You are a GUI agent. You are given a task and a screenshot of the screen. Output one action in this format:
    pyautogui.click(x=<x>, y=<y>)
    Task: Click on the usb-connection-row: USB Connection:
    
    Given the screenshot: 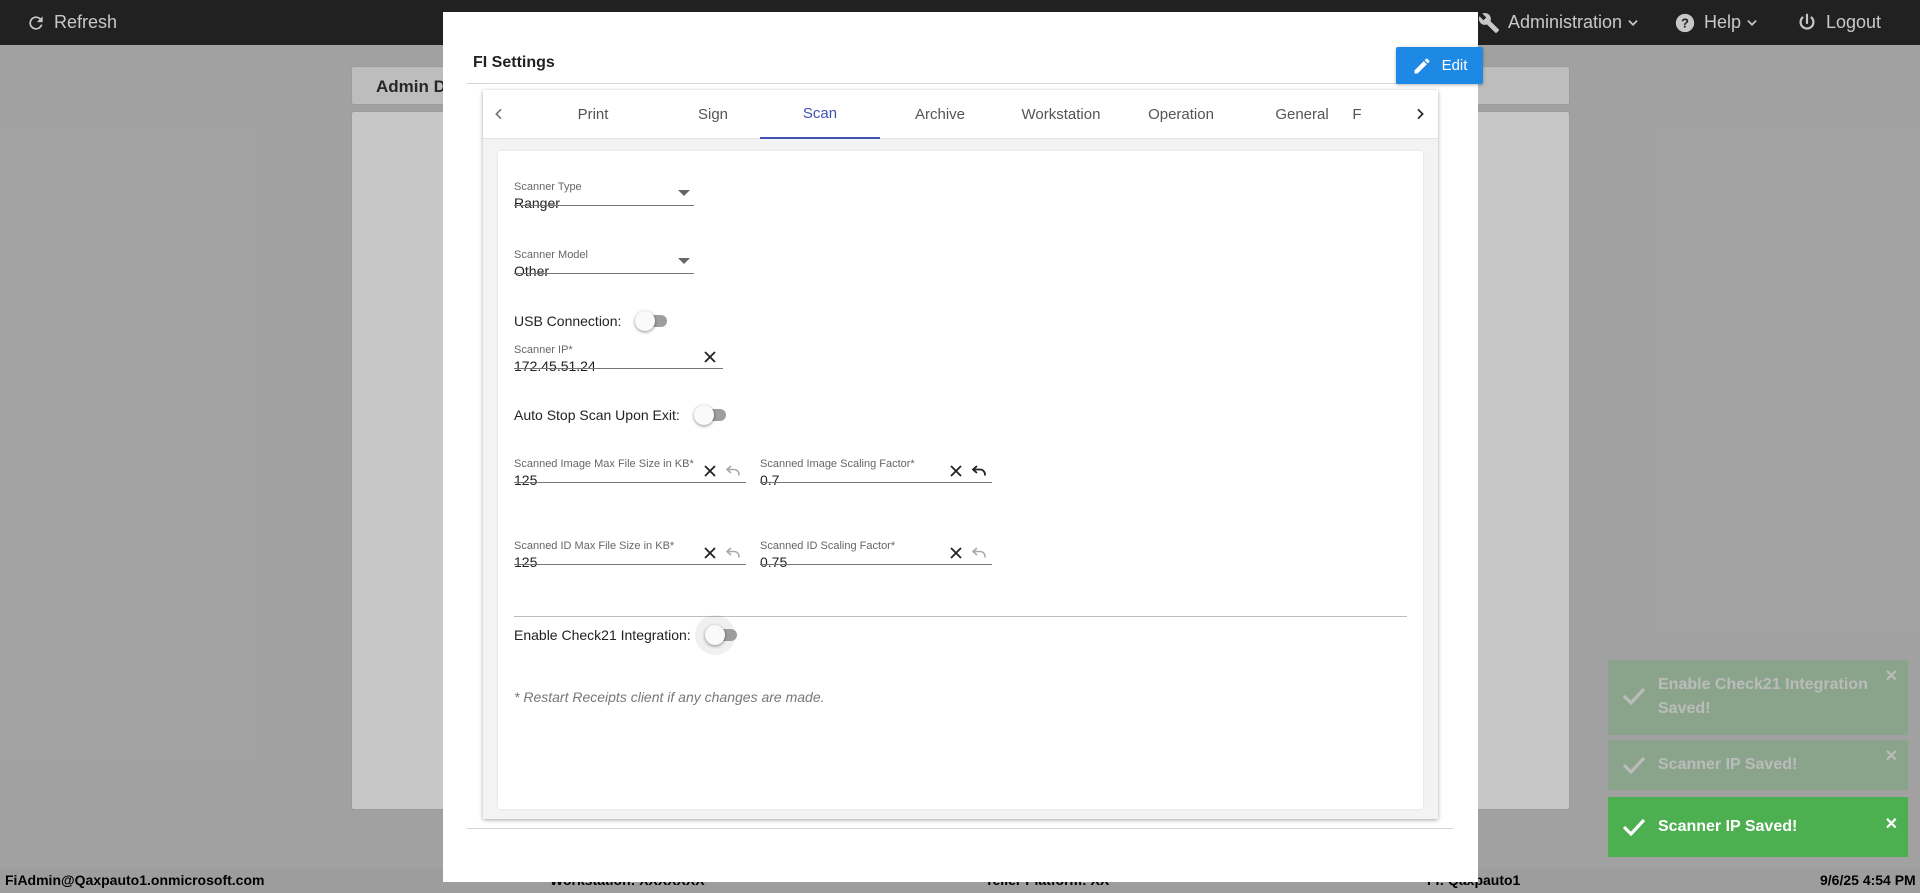 What is the action you would take?
    pyautogui.click(x=592, y=321)
    